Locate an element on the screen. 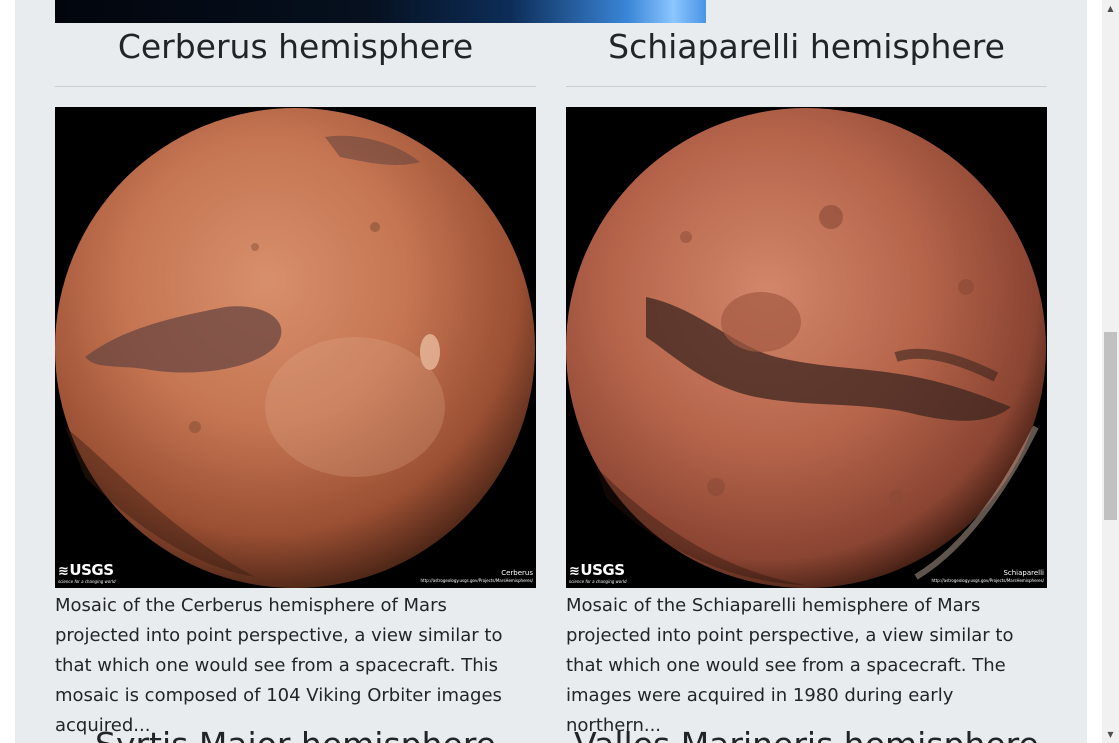  scroll-down-icon: ▼ is located at coordinates (1110, 734).